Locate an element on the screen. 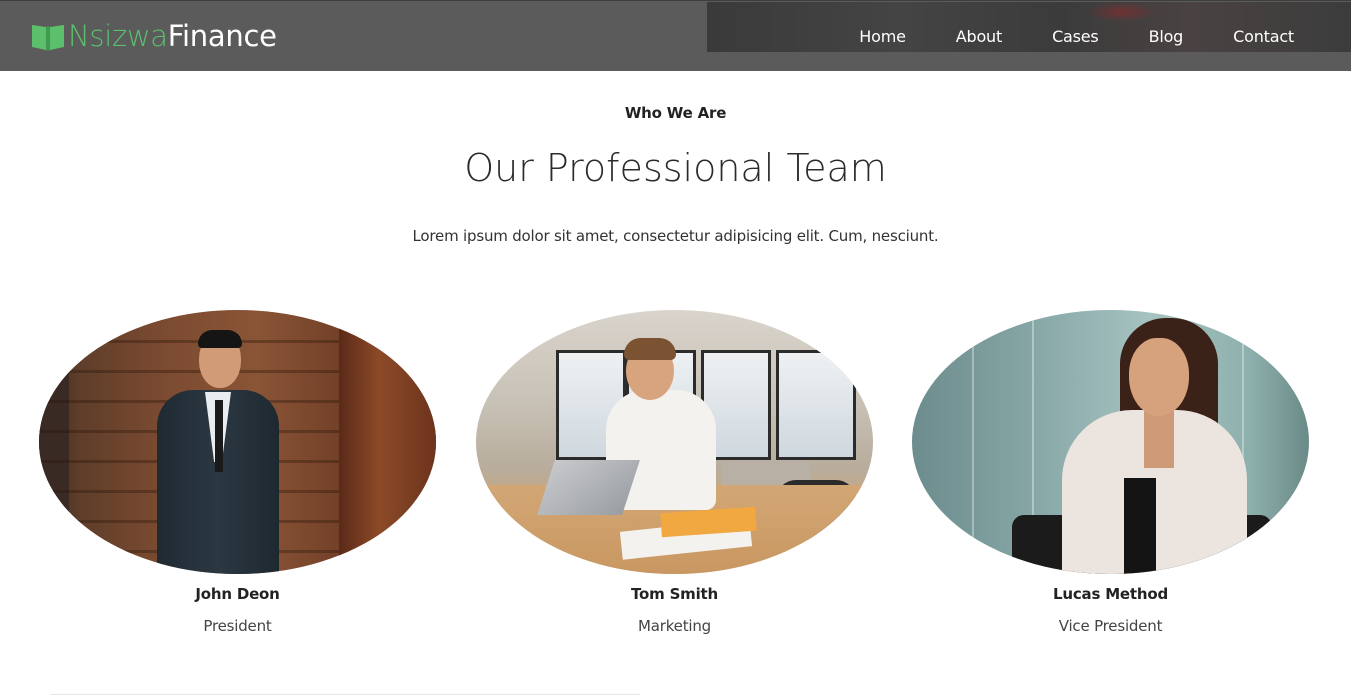  team-card-lucas-method: Lucas Method Vice President is located at coordinates (1110, 472).